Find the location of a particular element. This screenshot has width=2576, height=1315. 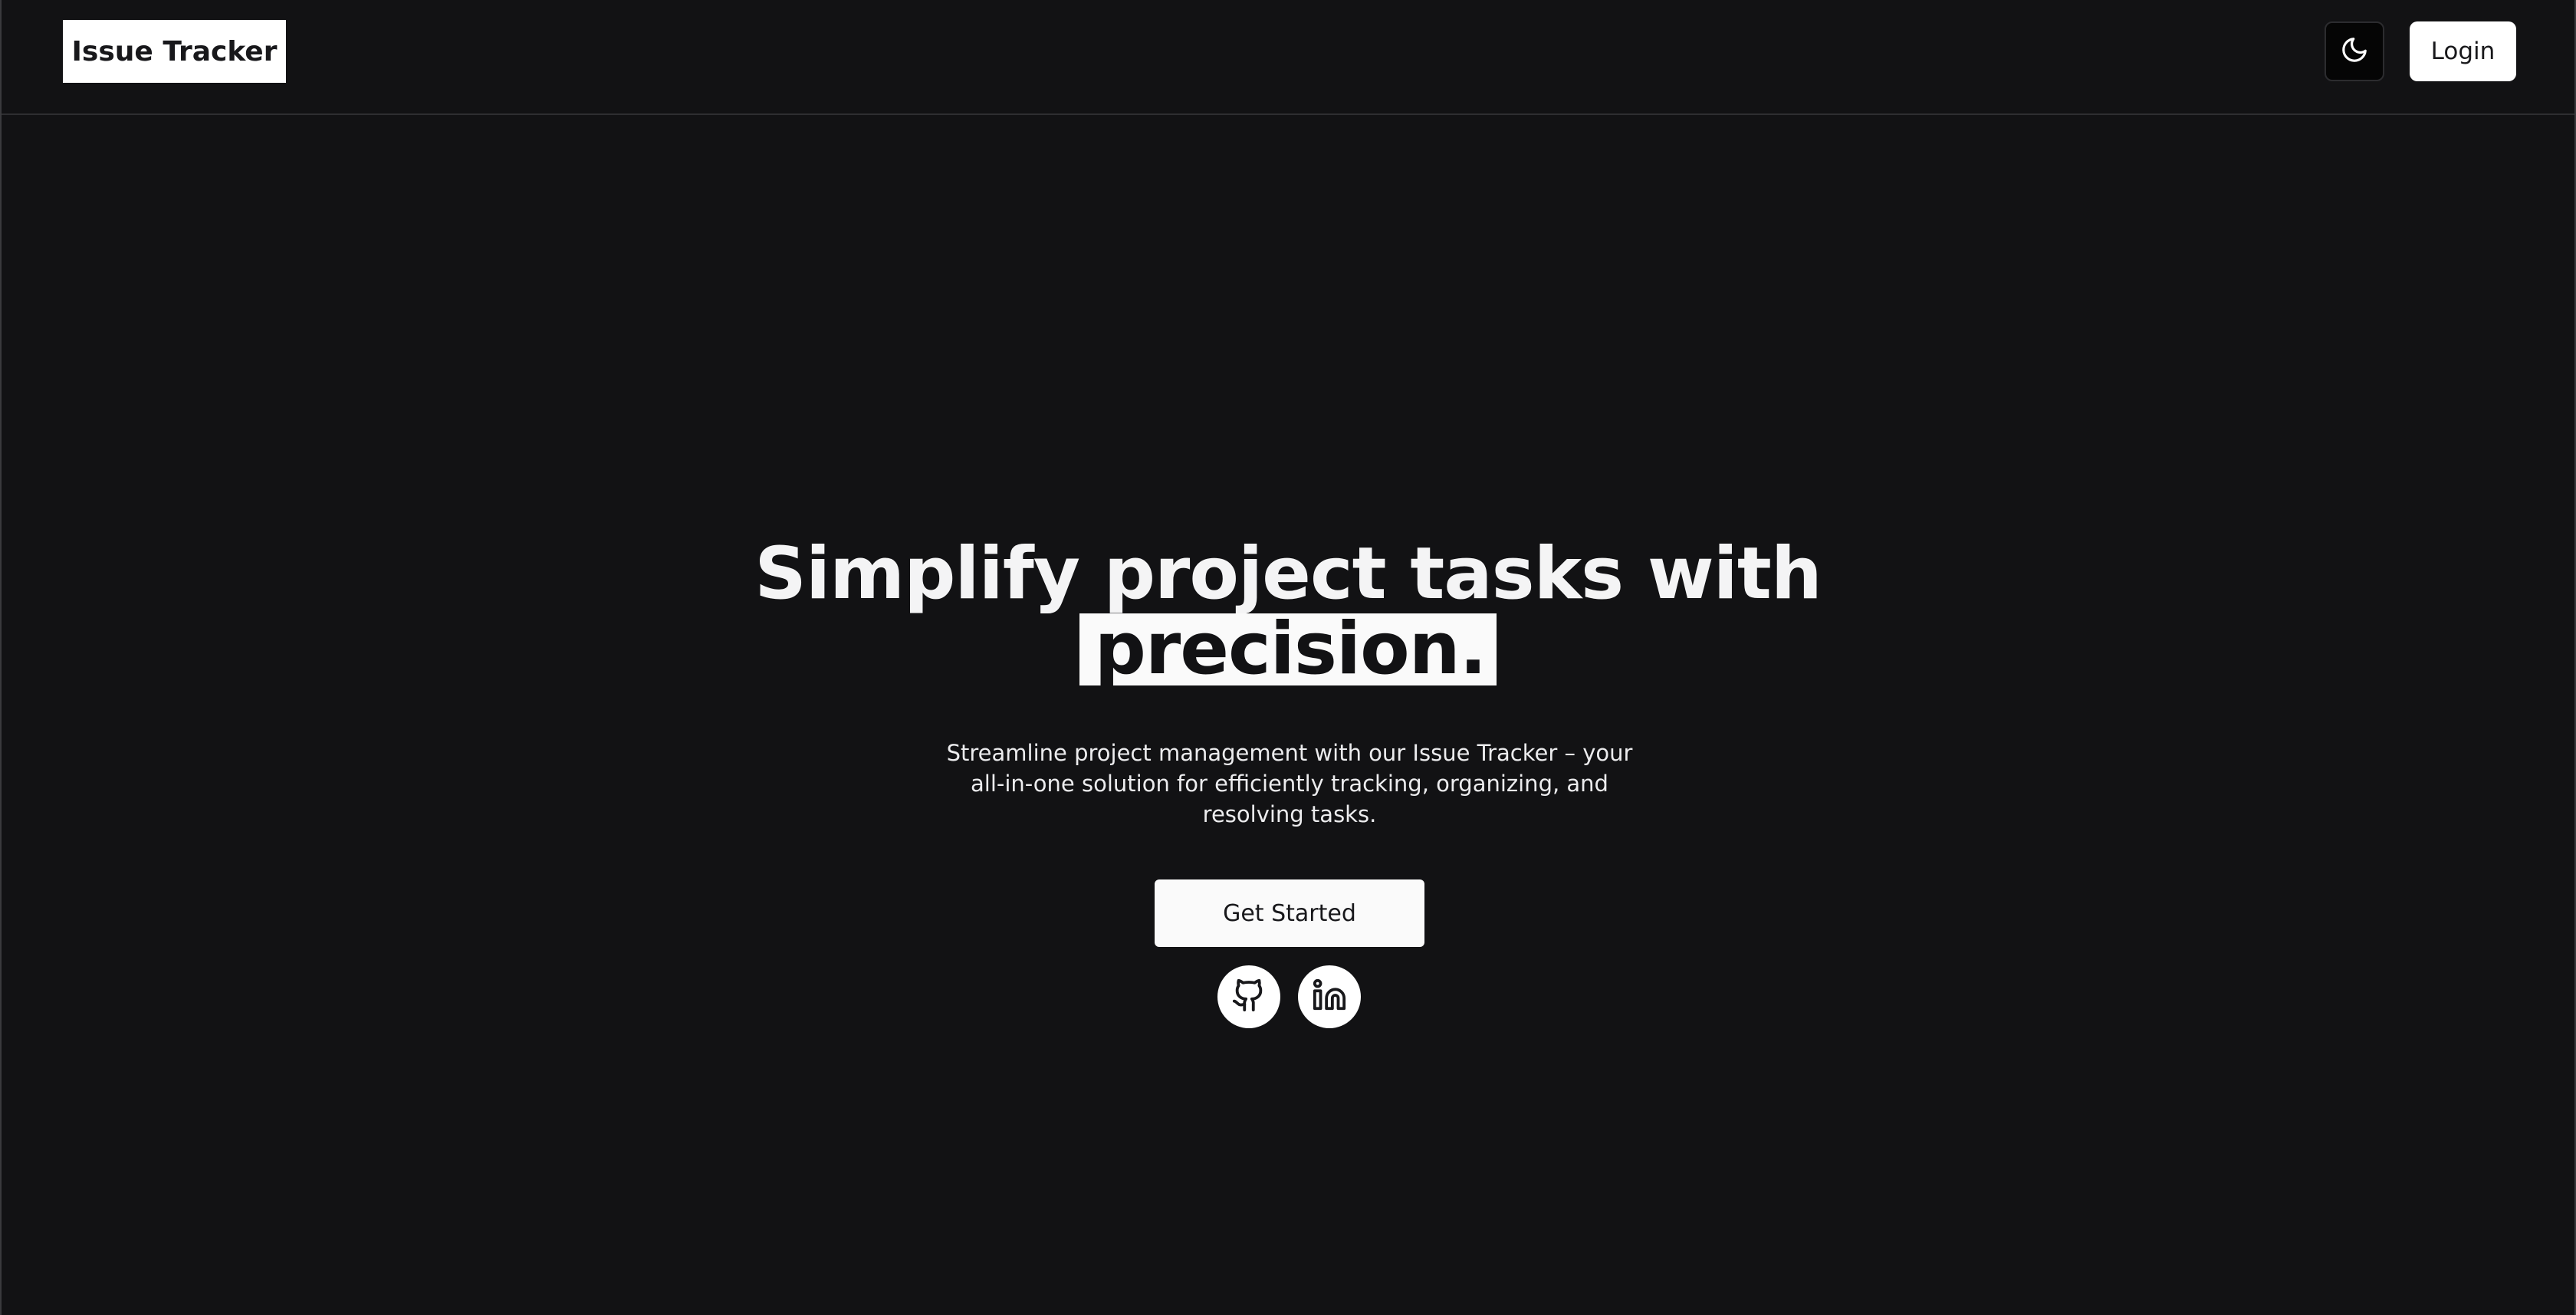

theme-toggle-button is located at coordinates (2354, 51).